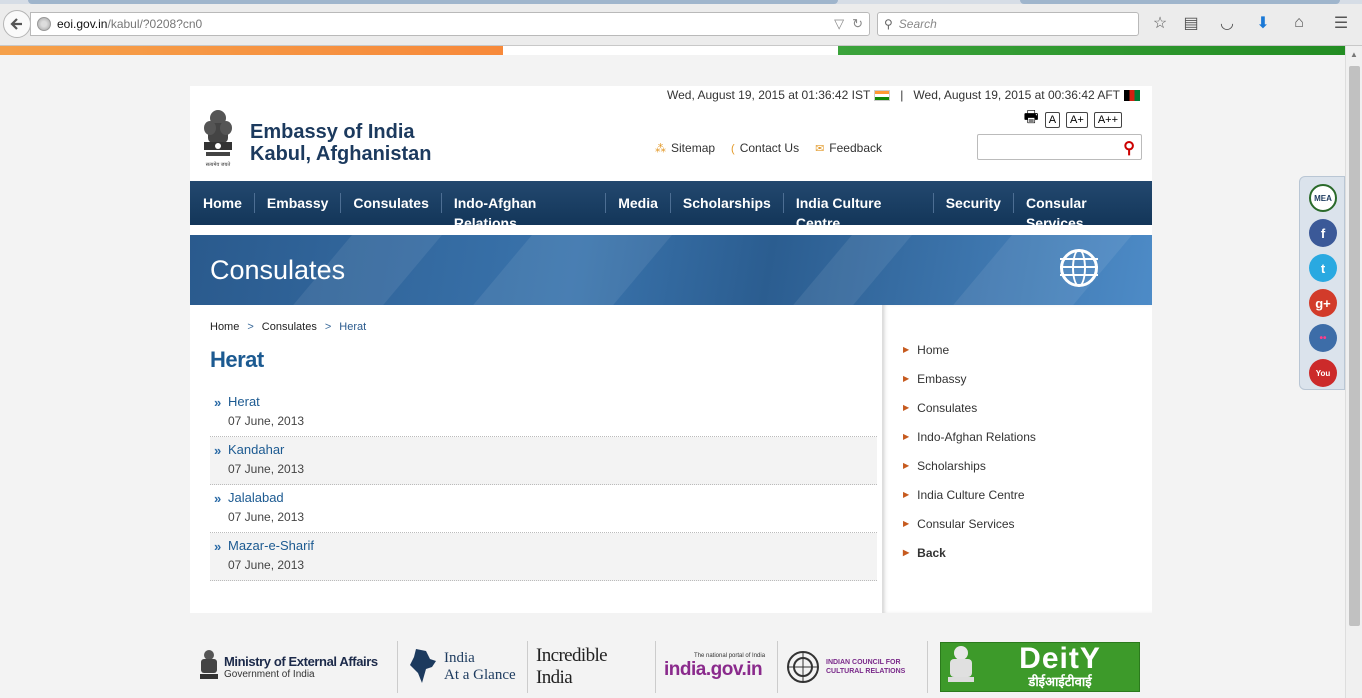 The width and height of the screenshot is (1362, 698). Describe the element at coordinates (1107, 119) in the screenshot. I see `font-xlarge-button: A++` at that location.